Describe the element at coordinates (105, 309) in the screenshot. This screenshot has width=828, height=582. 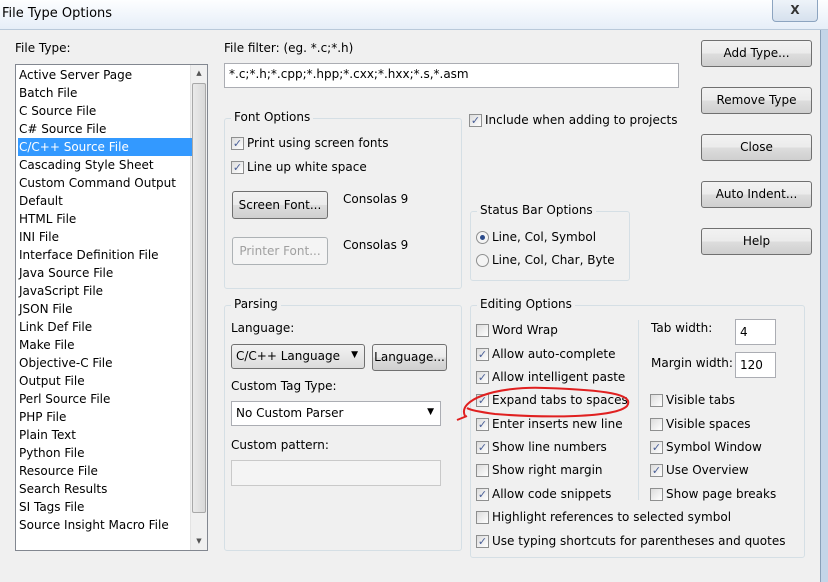
I see `list-item: JSON File` at that location.